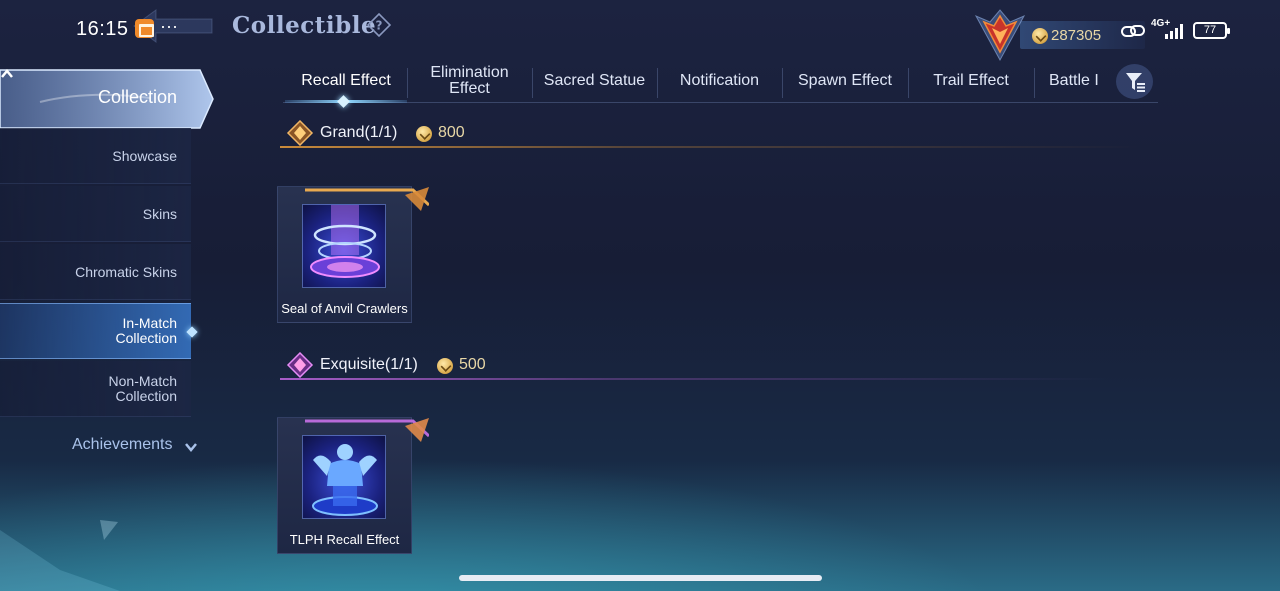  I want to click on home-indicator, so click(640, 578).